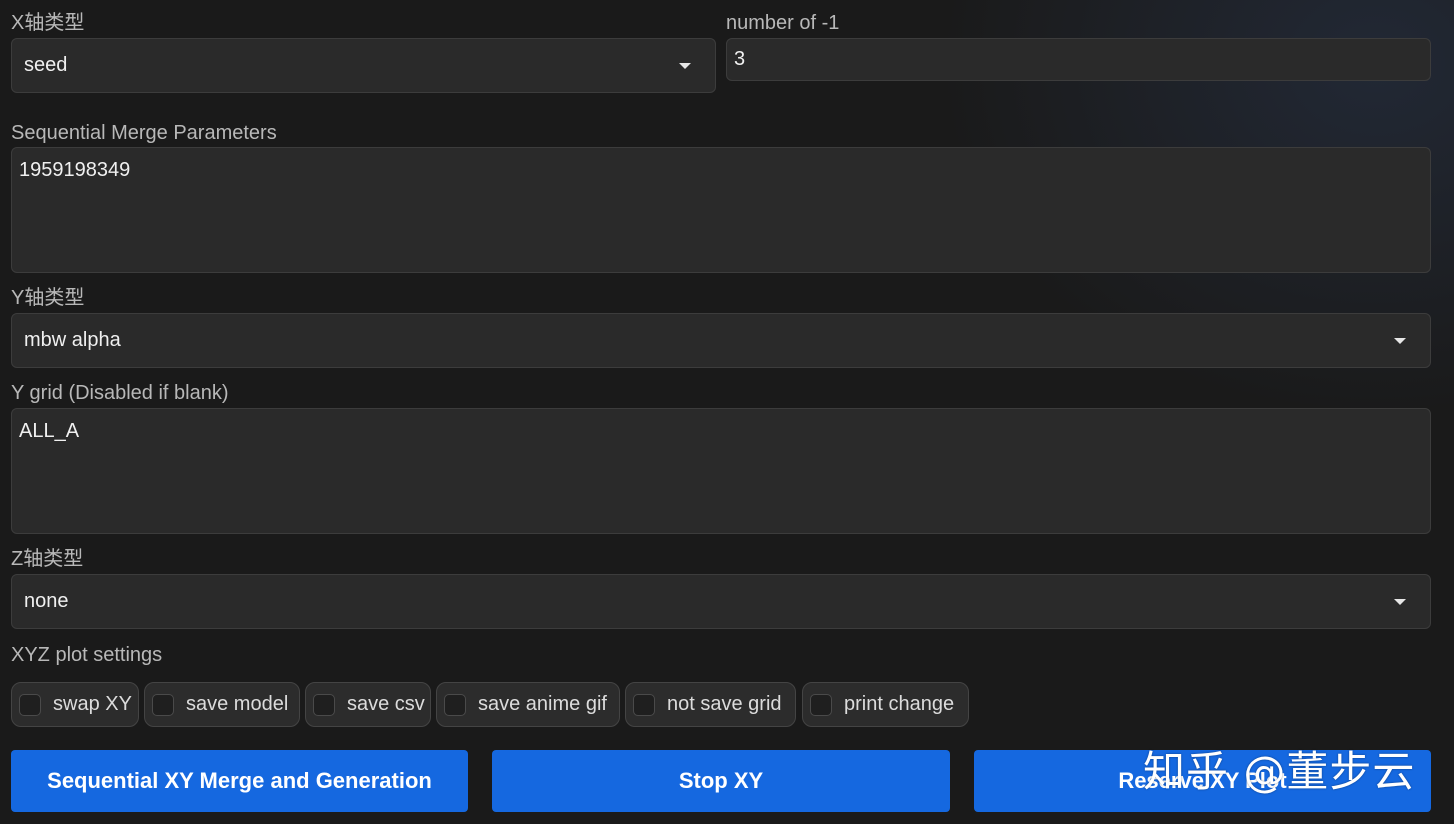  Describe the element at coordinates (542, 704) in the screenshot. I see `save-anime-gif-label: save anime gif` at that location.